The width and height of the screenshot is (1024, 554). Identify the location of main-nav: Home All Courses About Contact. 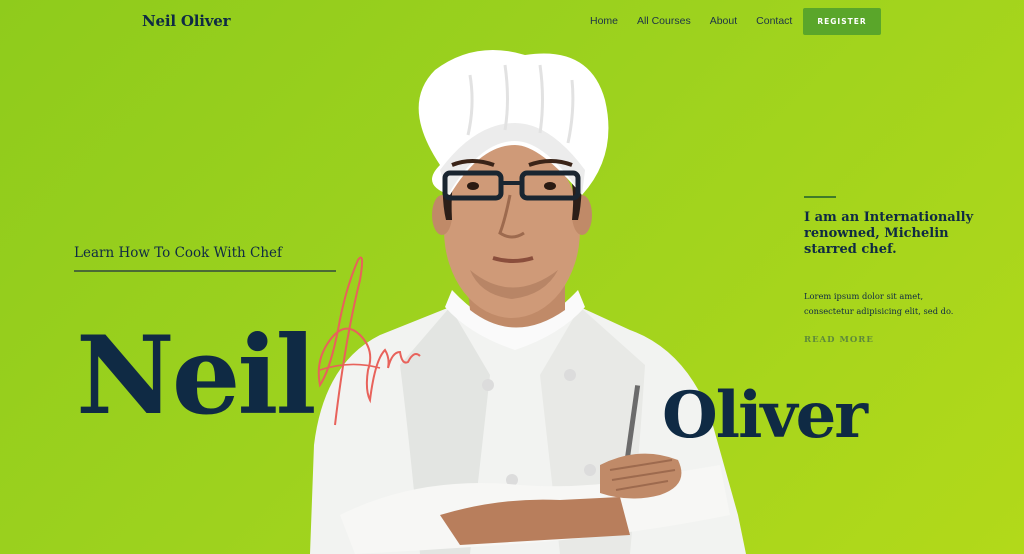
(700, 21).